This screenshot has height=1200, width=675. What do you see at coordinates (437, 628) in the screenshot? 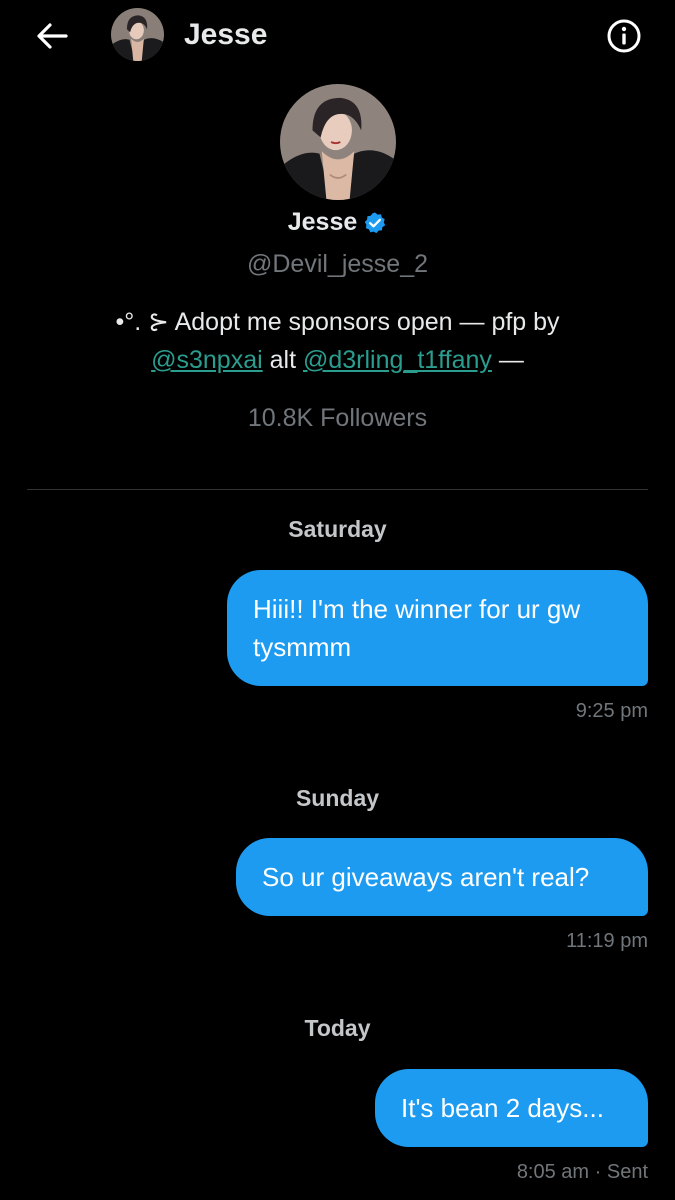
I see `message-bubble: Hiii!! I'm the winner for ur gw tysmmm` at bounding box center [437, 628].